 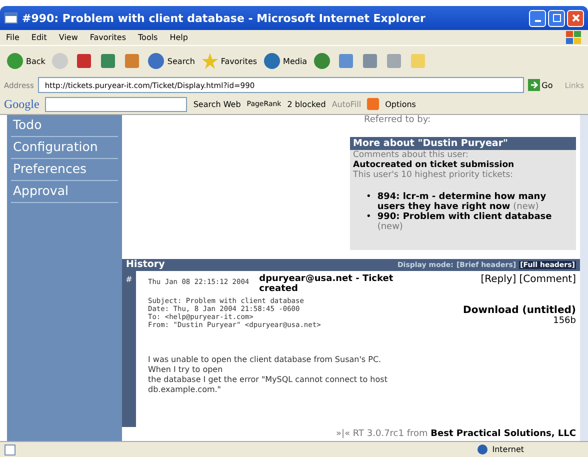 What do you see at coordinates (434, 165) in the screenshot?
I see `user-comment: Autocreated on ticket submission` at bounding box center [434, 165].